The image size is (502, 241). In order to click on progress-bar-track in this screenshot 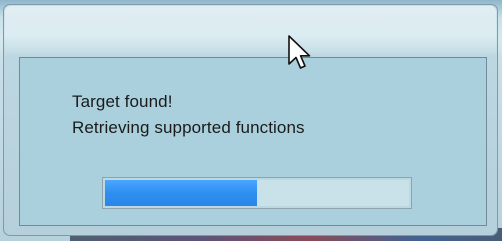, I will do `click(257, 193)`.